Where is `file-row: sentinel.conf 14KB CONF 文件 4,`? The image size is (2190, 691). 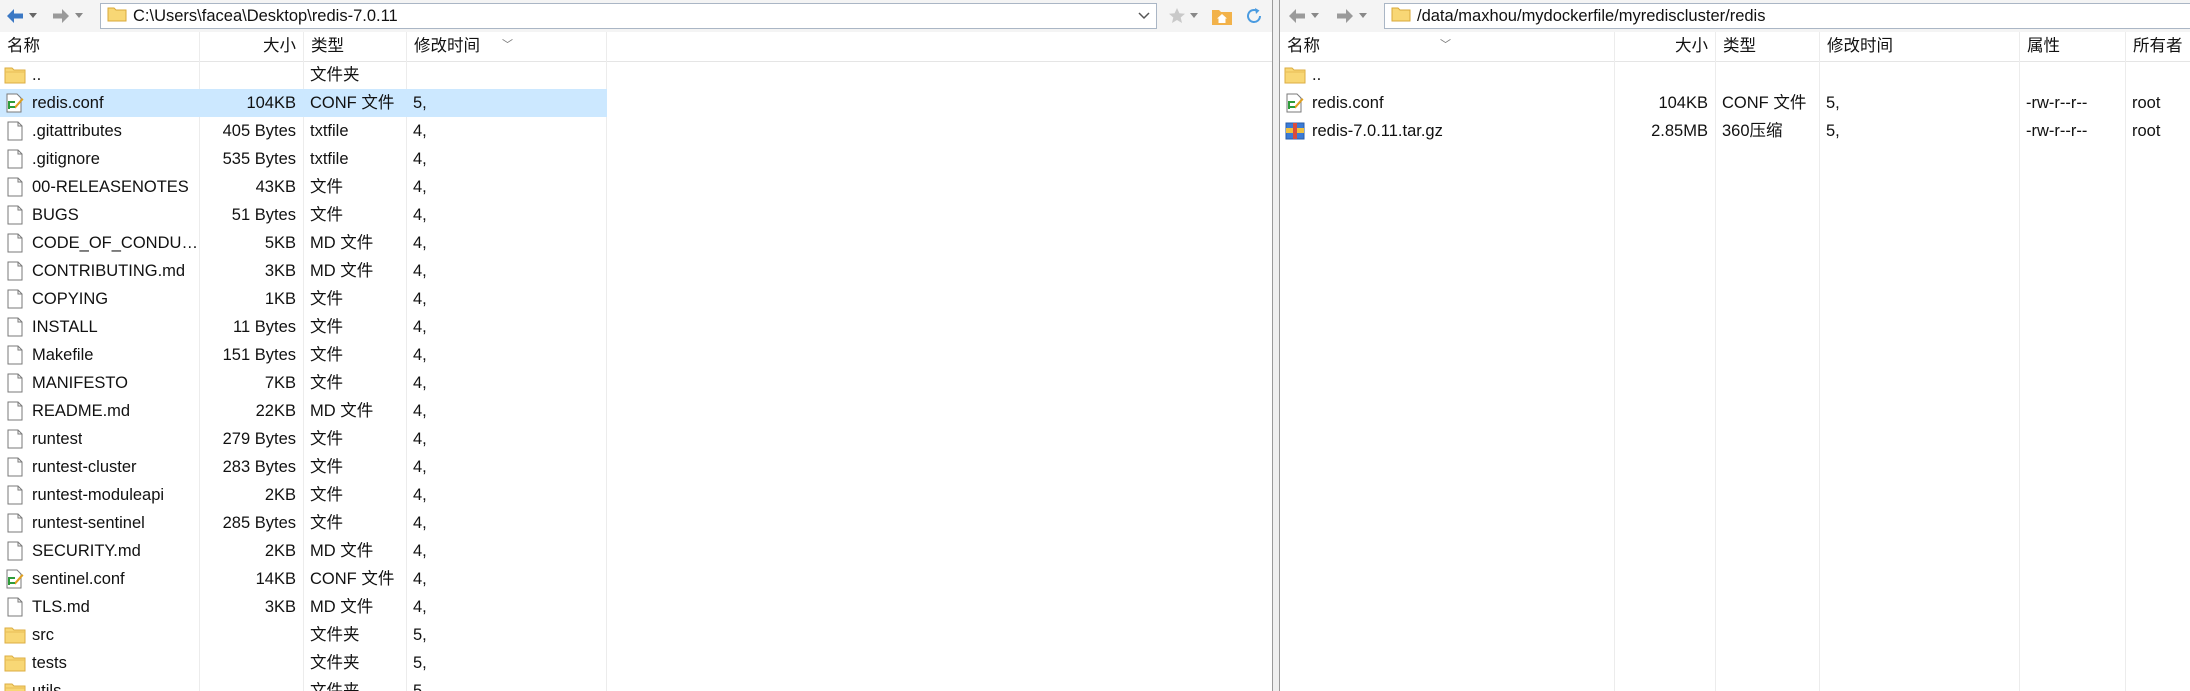
file-row: sentinel.conf 14KB CONF 文件 4, is located at coordinates (303, 579).